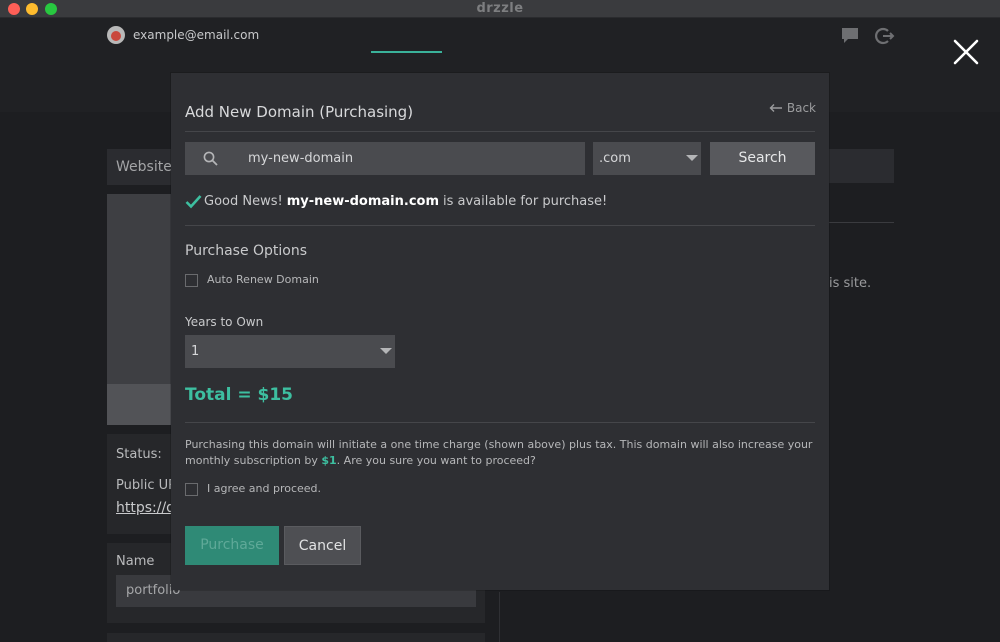 The height and width of the screenshot is (642, 1000). I want to click on total-price: Total = $15, so click(239, 395).